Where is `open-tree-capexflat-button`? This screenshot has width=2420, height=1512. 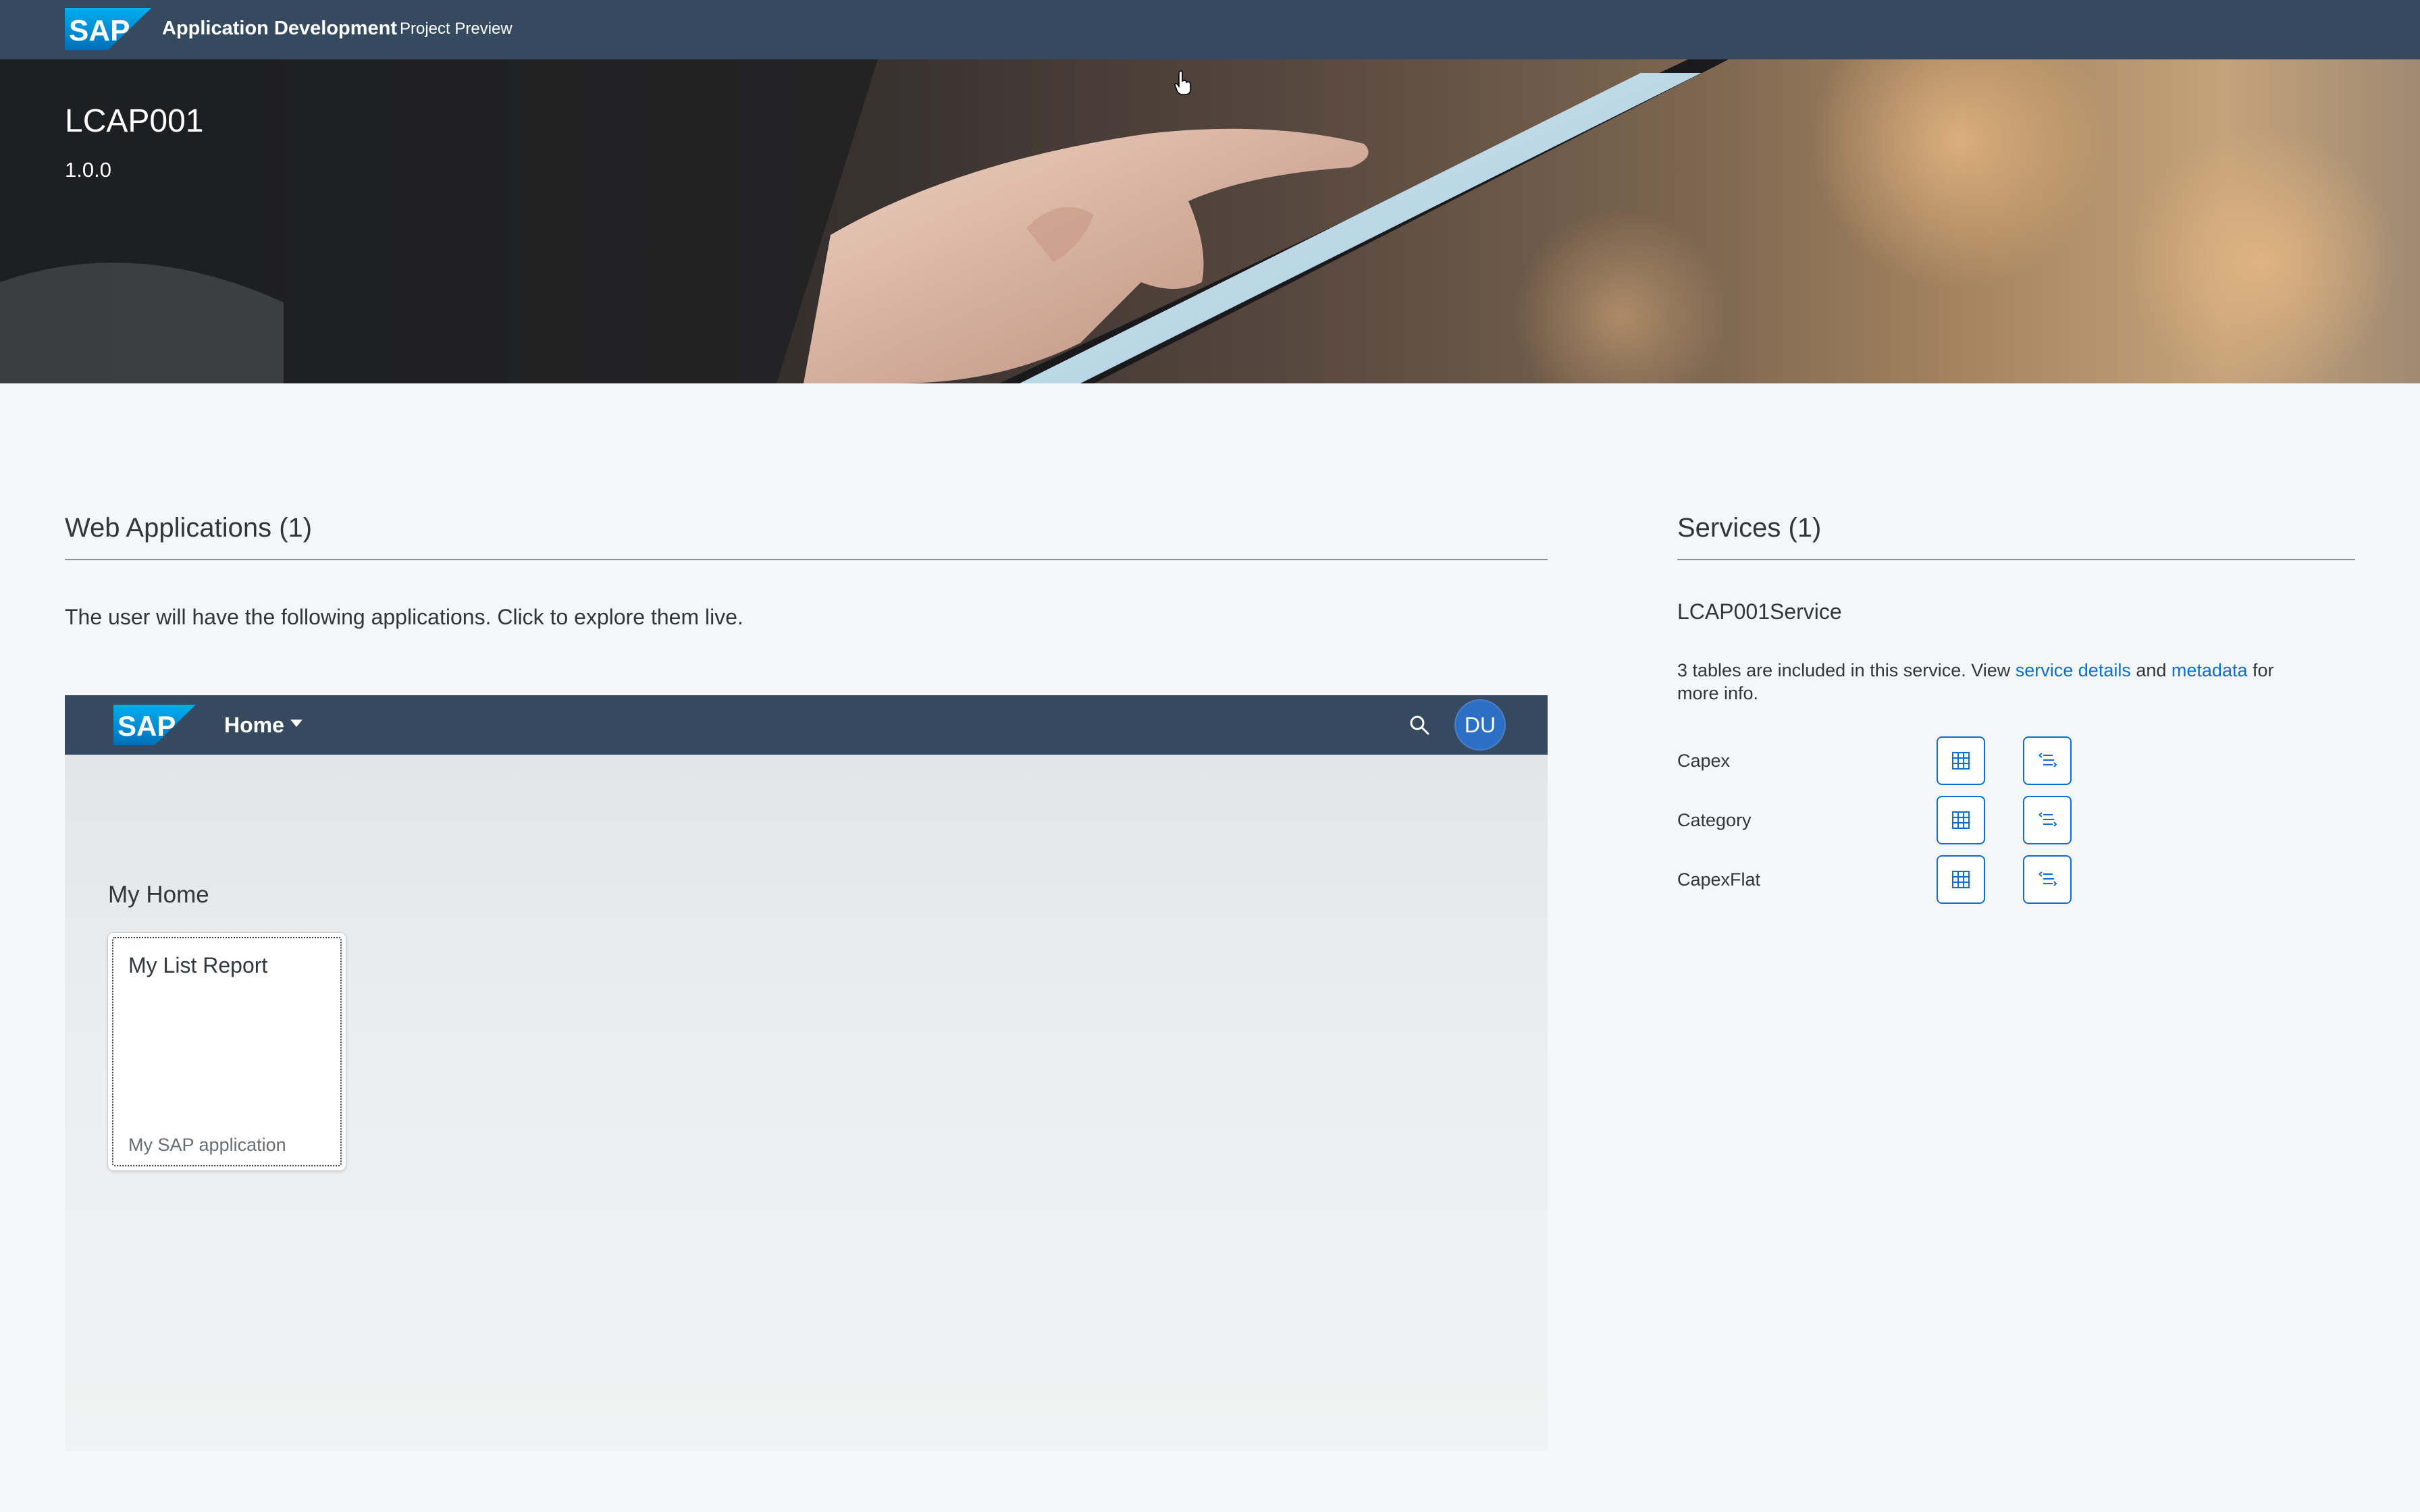
open-tree-capexflat-button is located at coordinates (2047, 879).